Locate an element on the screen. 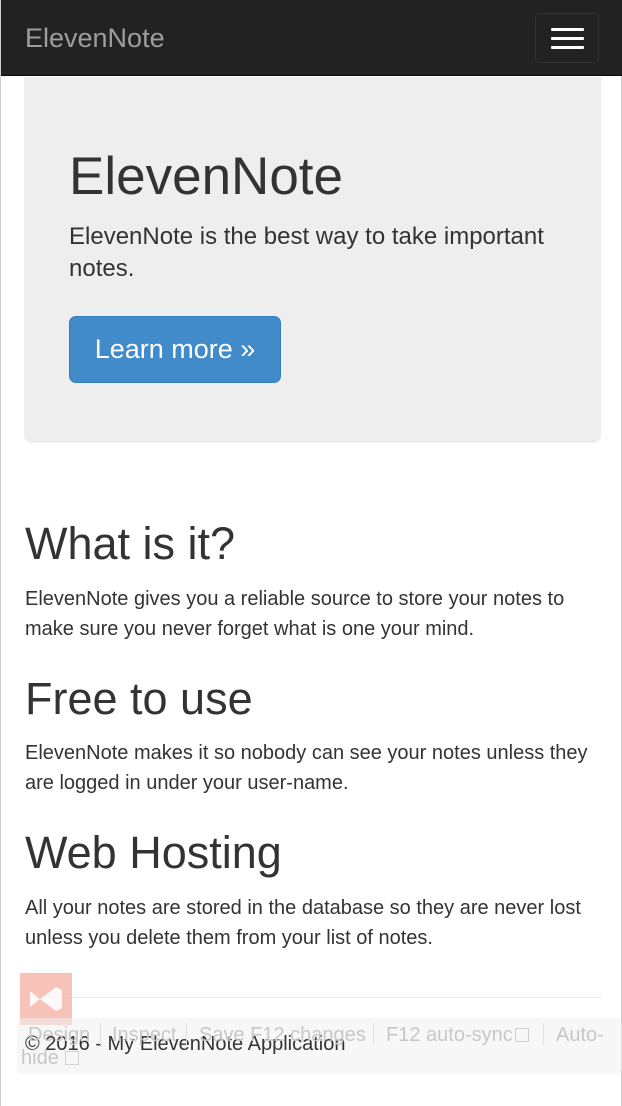 This screenshot has width=622, height=1106. browser-link-save-f12: Save F12 changes is located at coordinates (282, 1035).